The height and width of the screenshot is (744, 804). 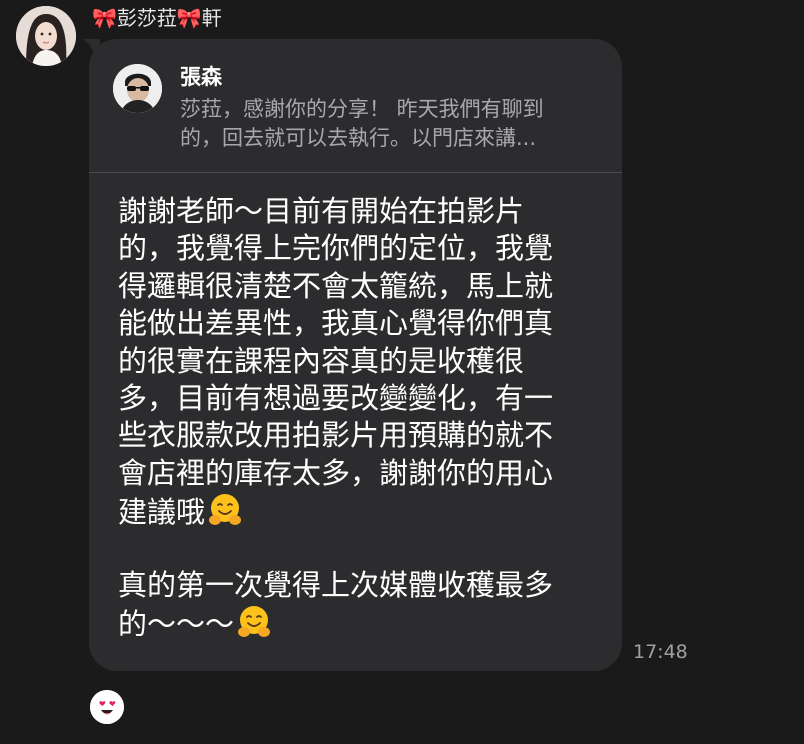 I want to click on message-reaction, so click(x=107, y=707).